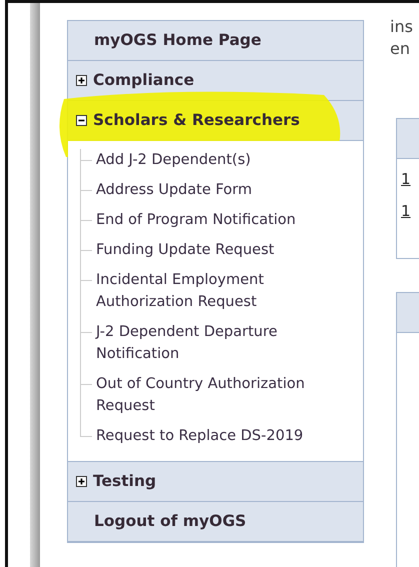  Describe the element at coordinates (227, 343) in the screenshot. I see `menu-link: J-2 Dependent Departure Notification` at that location.